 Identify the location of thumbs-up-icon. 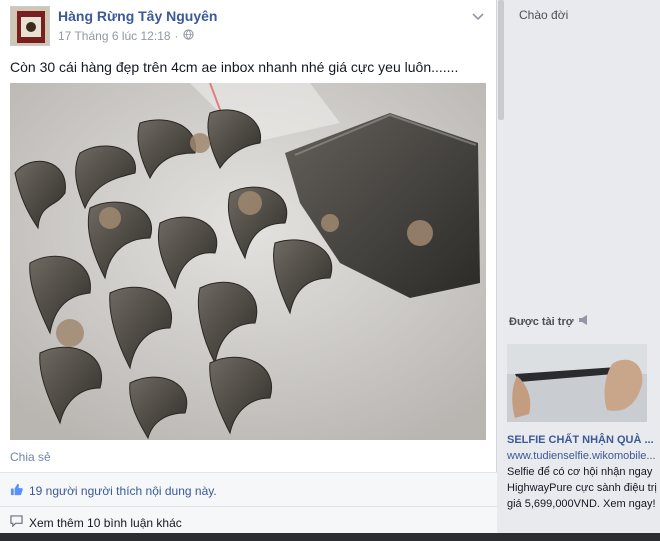
(16, 491).